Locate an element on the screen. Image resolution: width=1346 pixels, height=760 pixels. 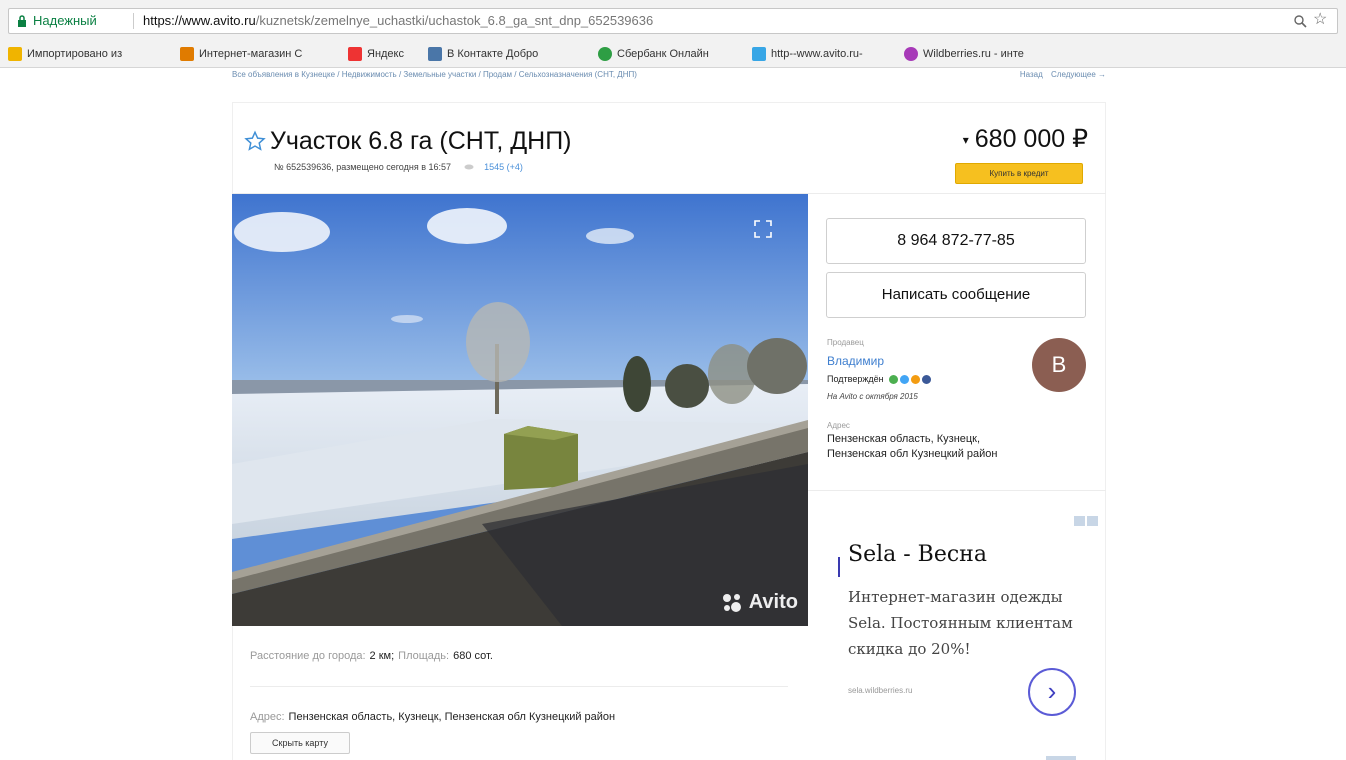
bookmark-yandex: Яндекс is located at coordinates (376, 54).